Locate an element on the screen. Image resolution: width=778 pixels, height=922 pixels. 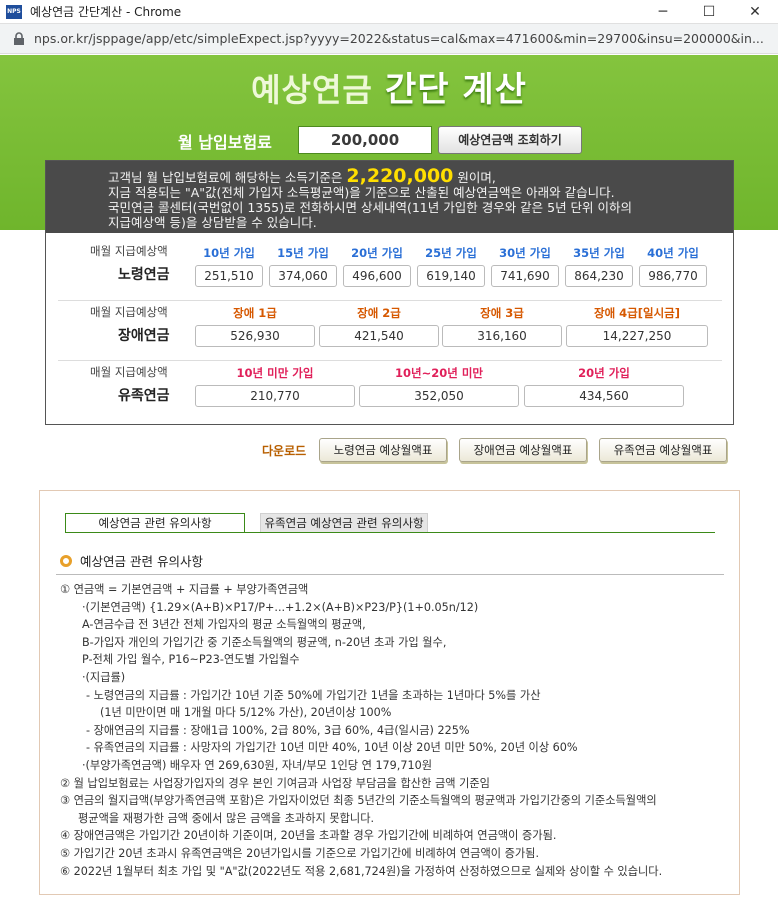
col-value: 14,227,250 is located at coordinates (637, 336).